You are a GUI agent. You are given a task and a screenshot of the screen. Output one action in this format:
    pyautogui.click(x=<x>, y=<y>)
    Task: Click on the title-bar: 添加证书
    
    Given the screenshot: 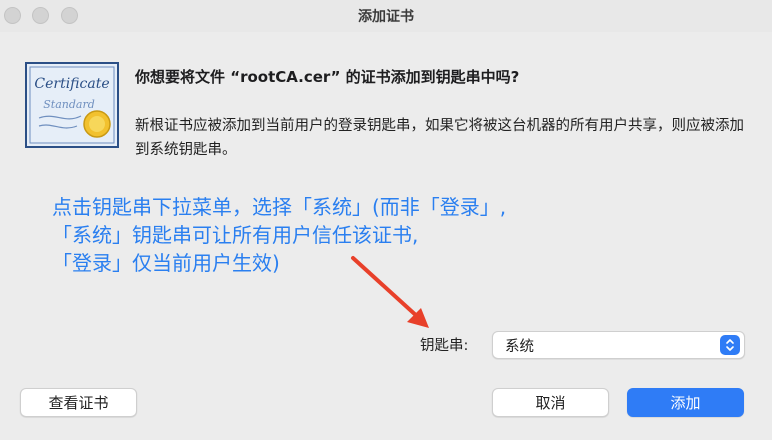 What is the action you would take?
    pyautogui.click(x=386, y=16)
    